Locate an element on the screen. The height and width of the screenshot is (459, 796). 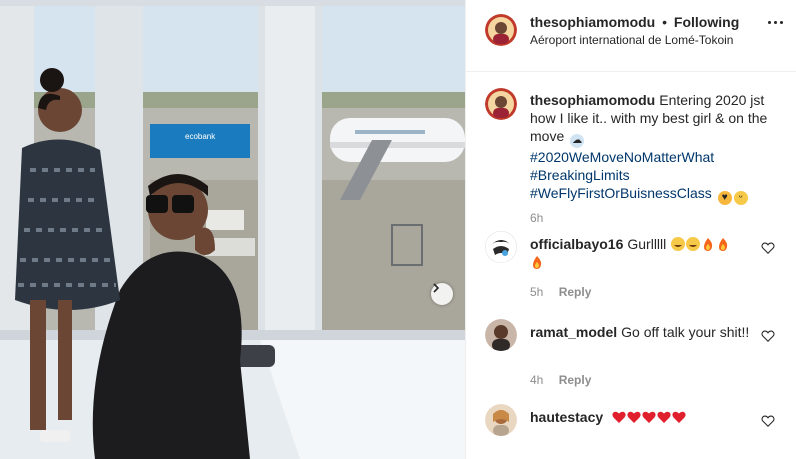
comment-meta: 5h Reply is located at coordinates (560, 292).